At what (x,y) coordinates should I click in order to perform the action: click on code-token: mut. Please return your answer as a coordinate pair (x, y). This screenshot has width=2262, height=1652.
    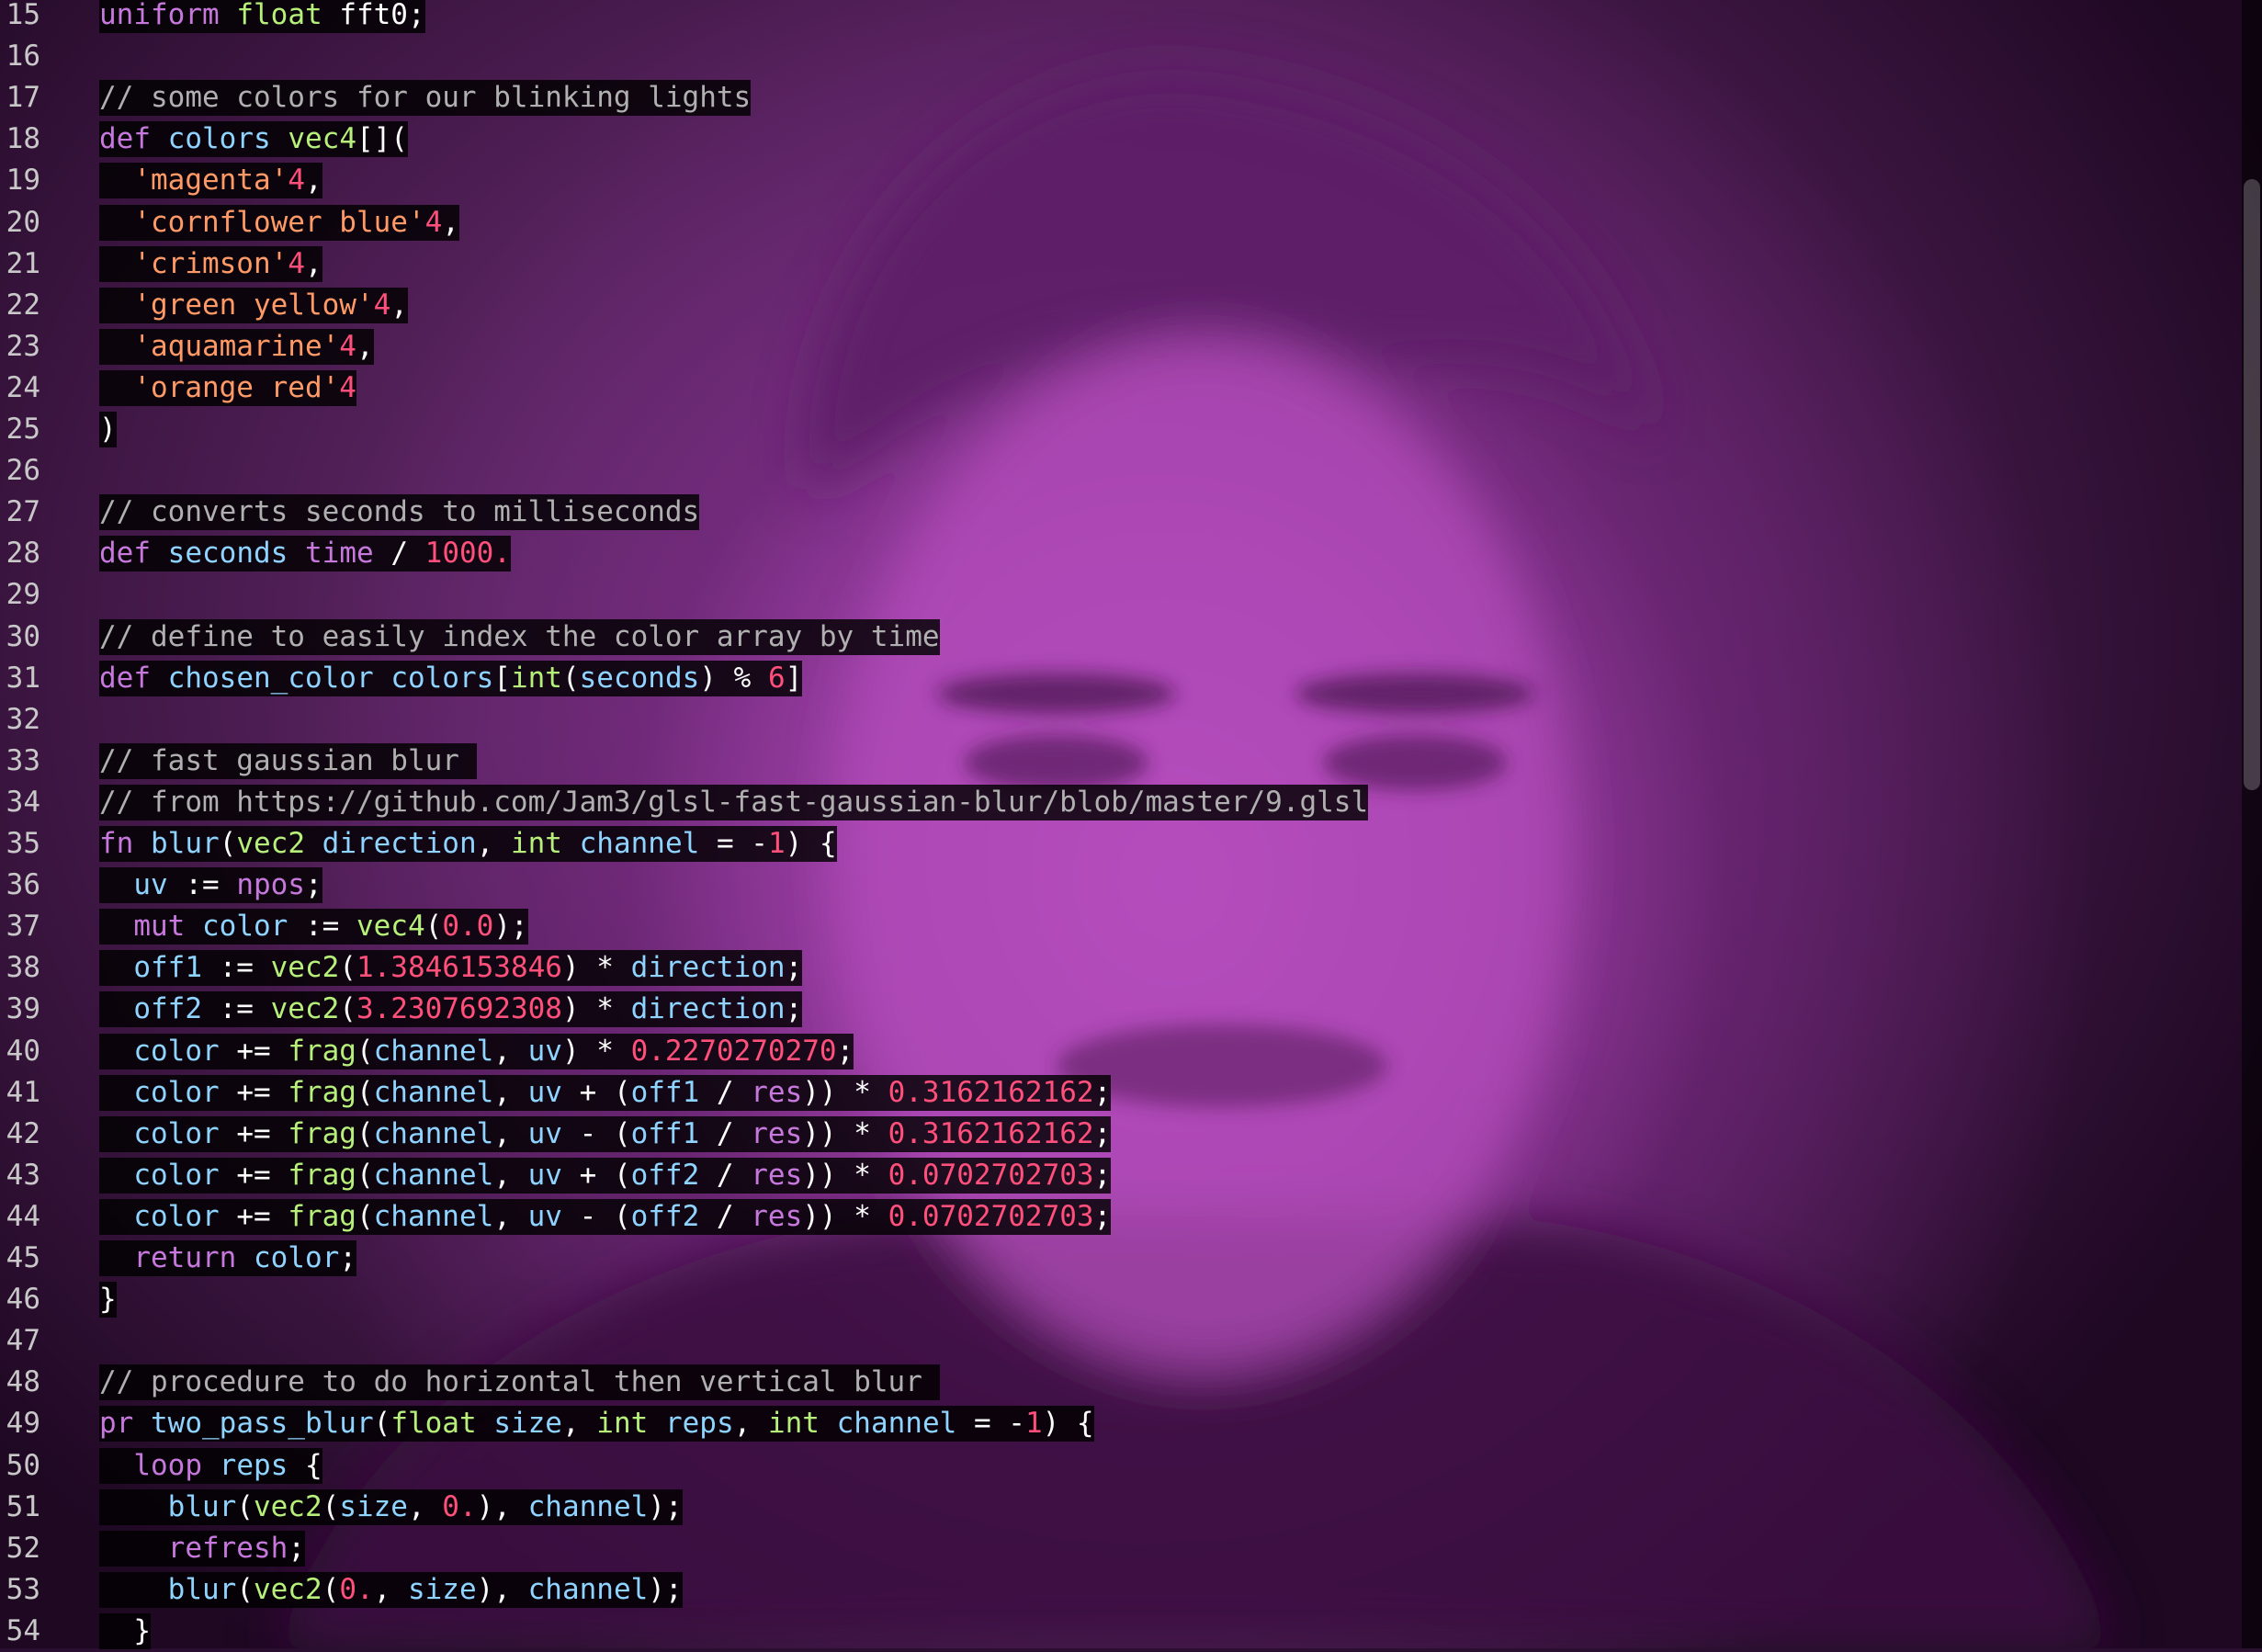
    Looking at the image, I should click on (159, 926).